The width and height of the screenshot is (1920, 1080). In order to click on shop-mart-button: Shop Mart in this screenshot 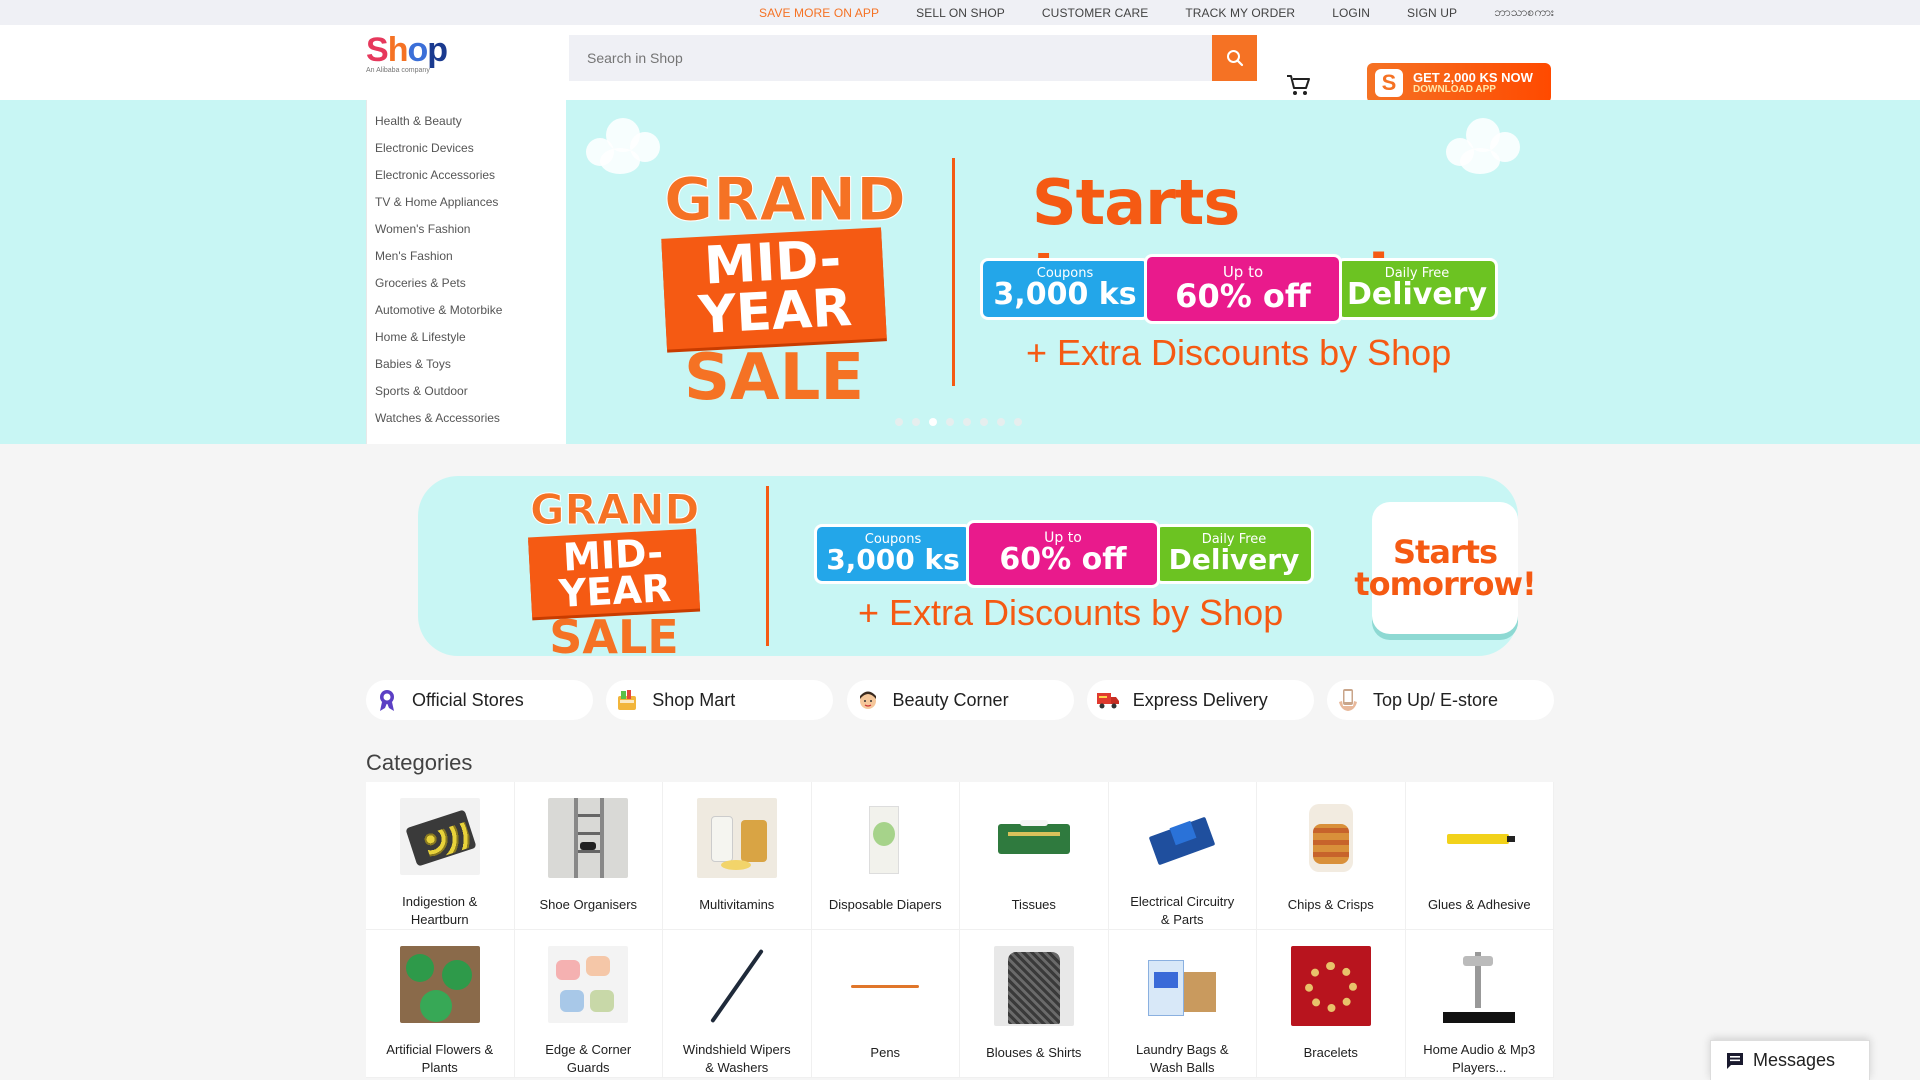, I will do `click(720, 700)`.